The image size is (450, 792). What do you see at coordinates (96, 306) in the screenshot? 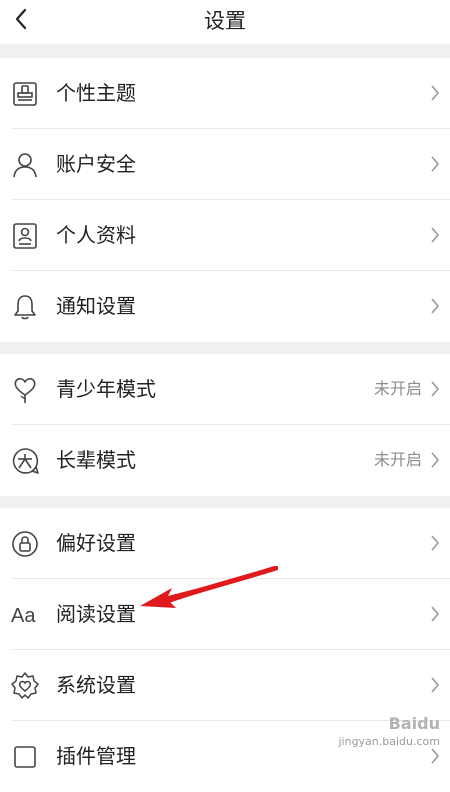
I see `row-label: 通知设置` at bounding box center [96, 306].